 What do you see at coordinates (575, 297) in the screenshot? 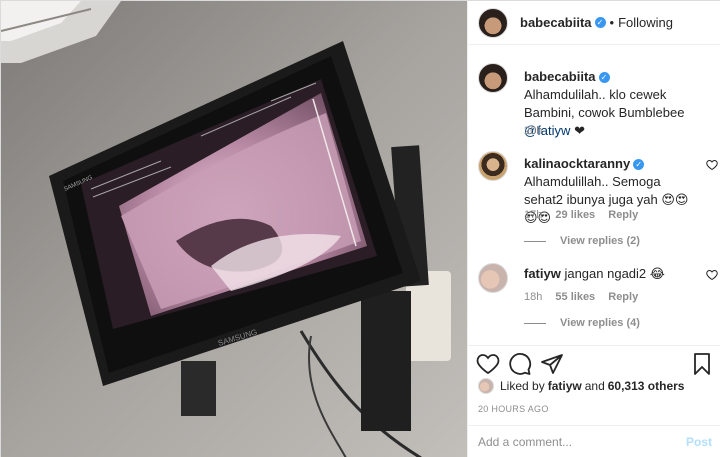
I see `comment-likes: 55 likes` at bounding box center [575, 297].